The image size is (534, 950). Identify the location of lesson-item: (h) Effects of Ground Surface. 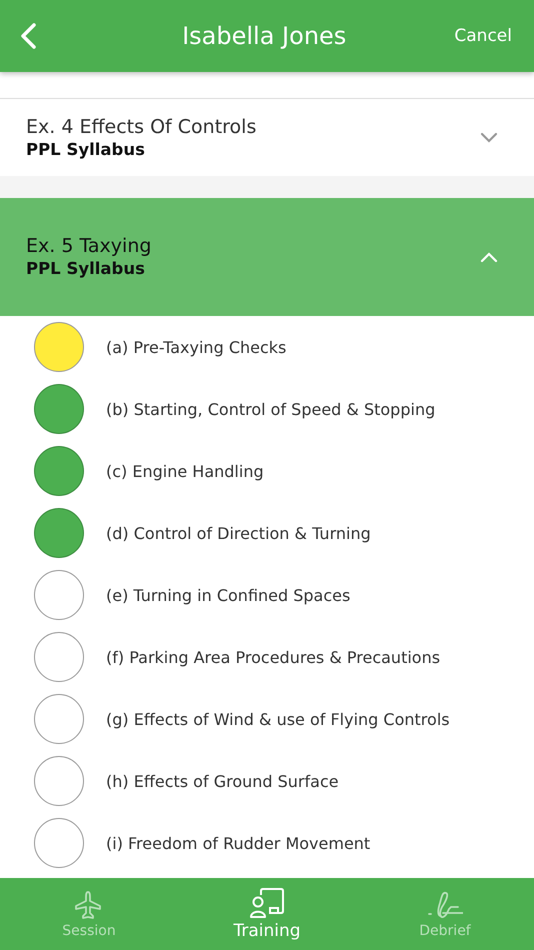
(222, 781).